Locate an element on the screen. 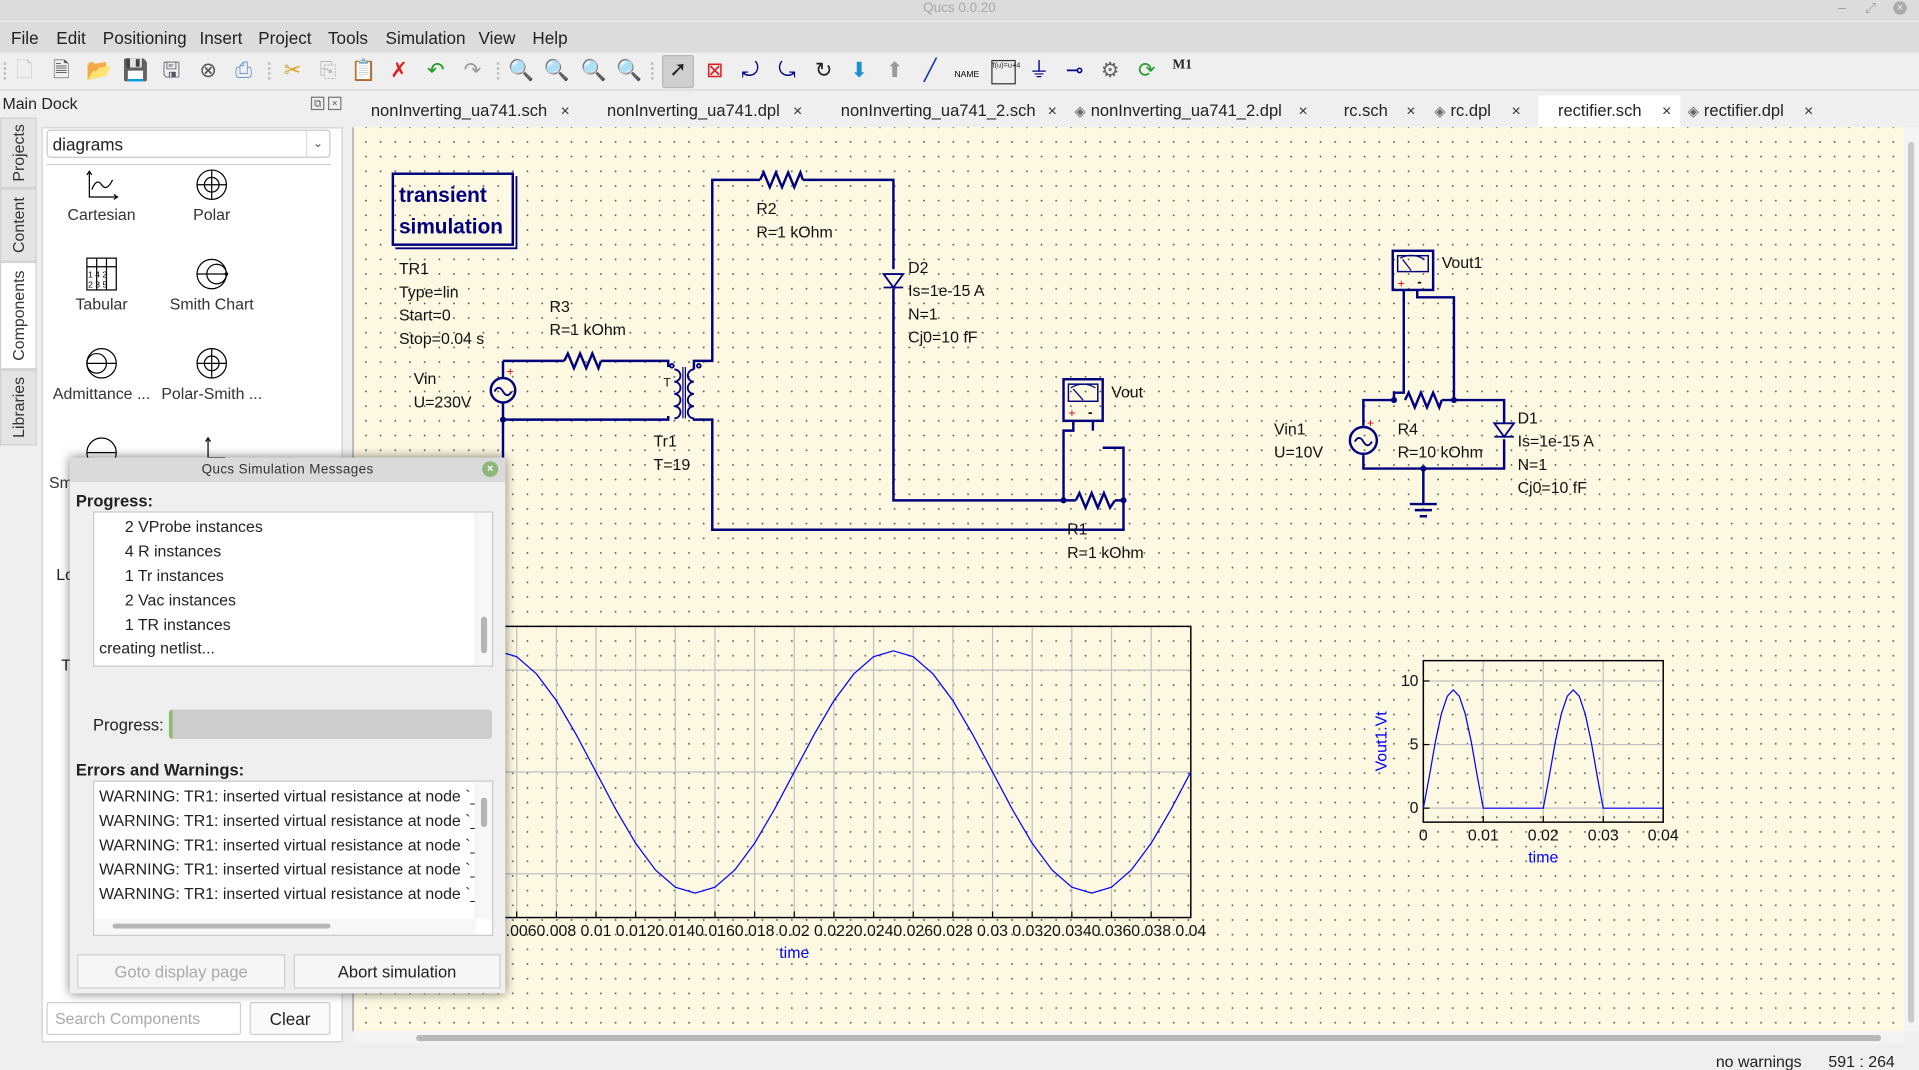  copy-icon: ⎘ is located at coordinates (327, 70).